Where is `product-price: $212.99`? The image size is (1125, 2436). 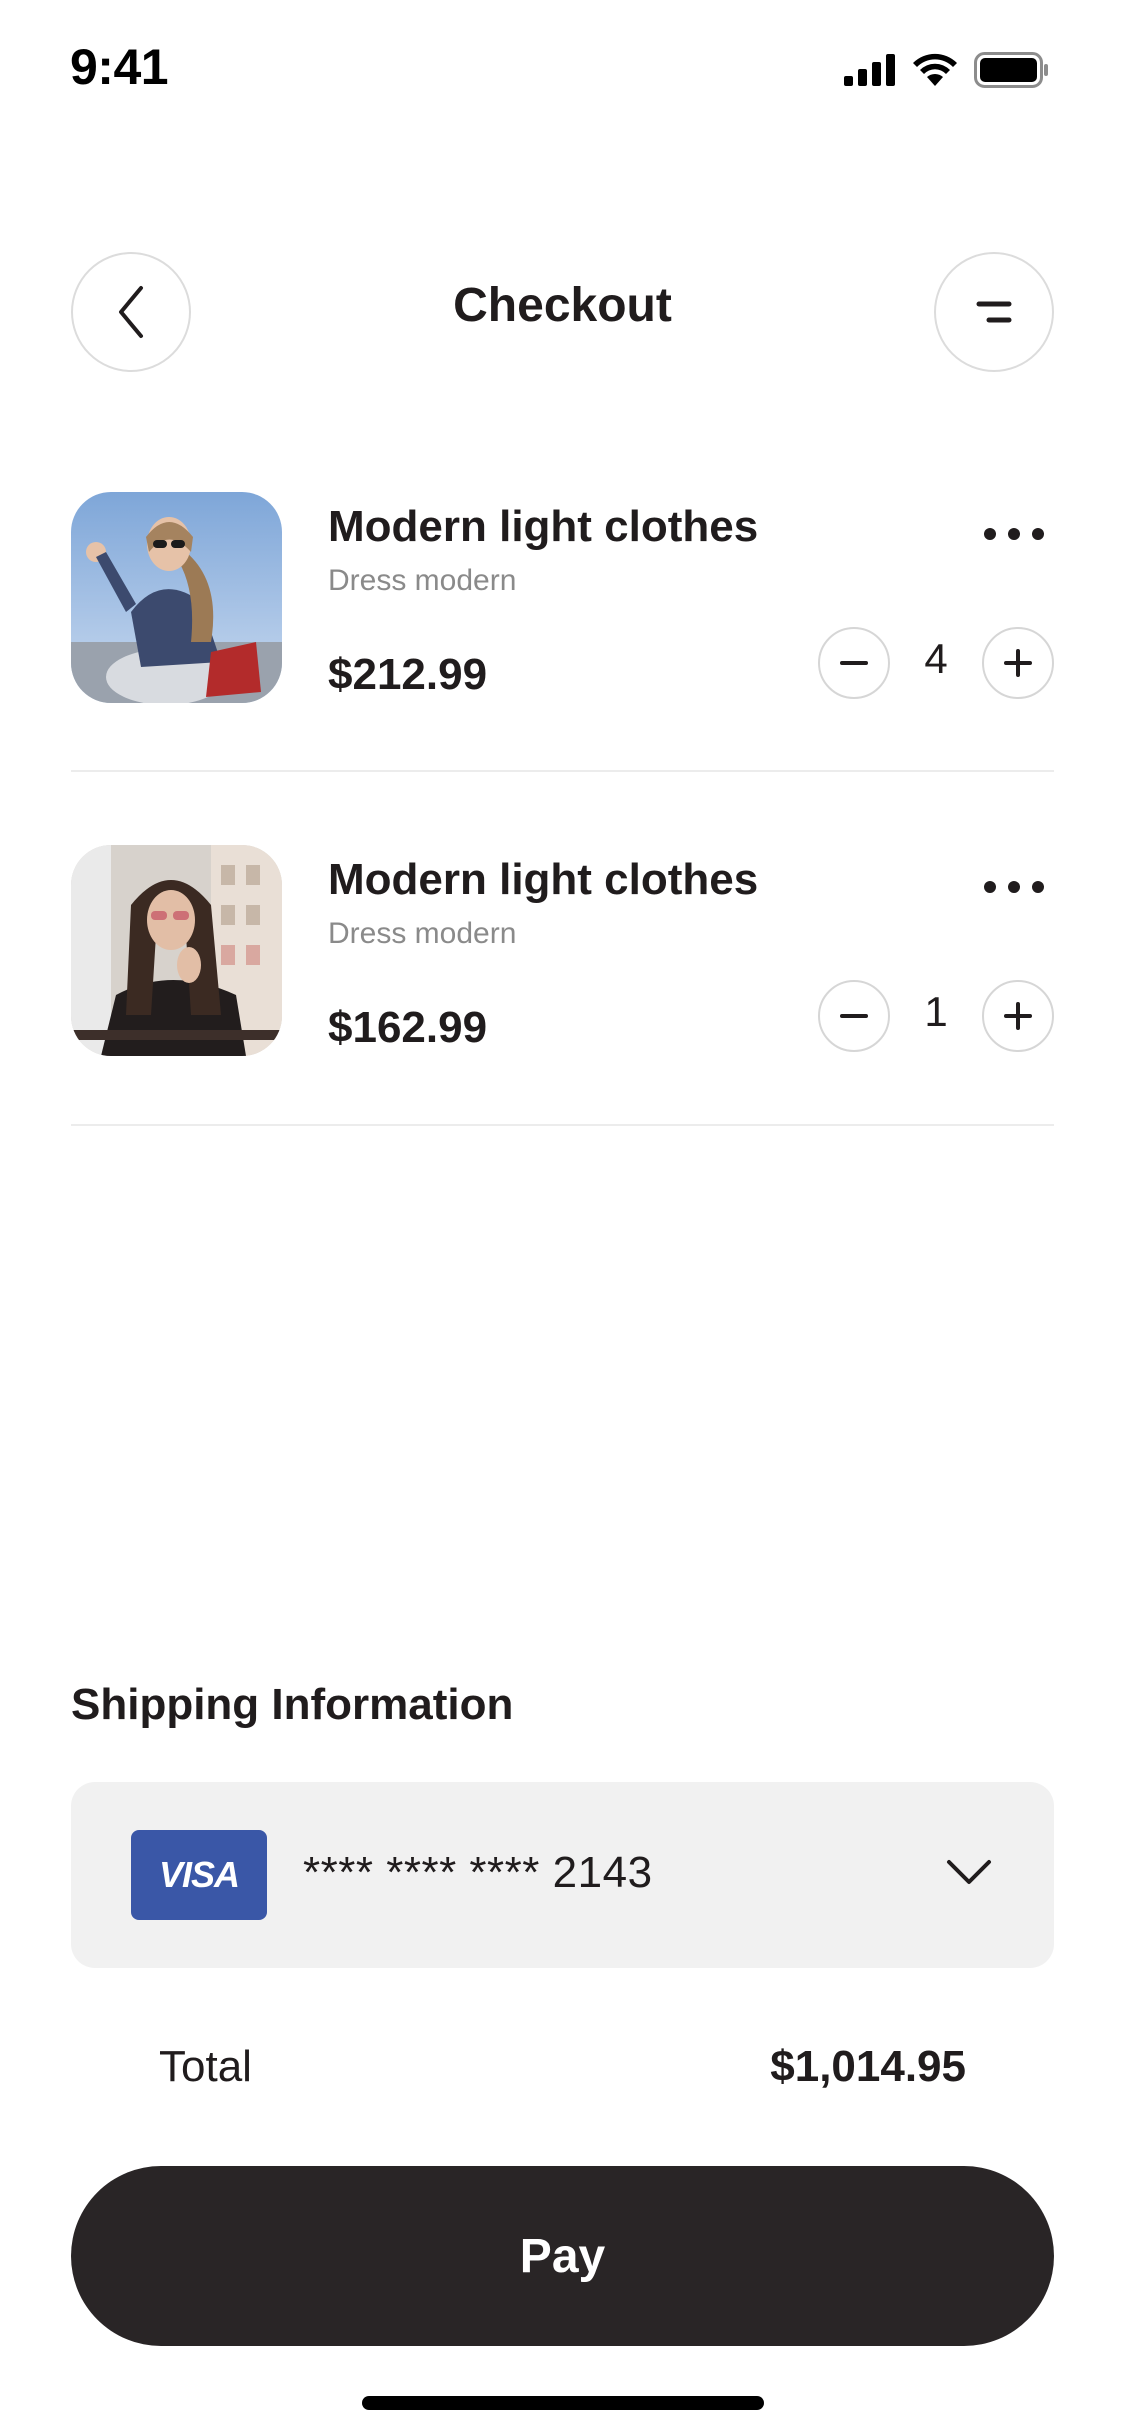 product-price: $212.99 is located at coordinates (408, 674).